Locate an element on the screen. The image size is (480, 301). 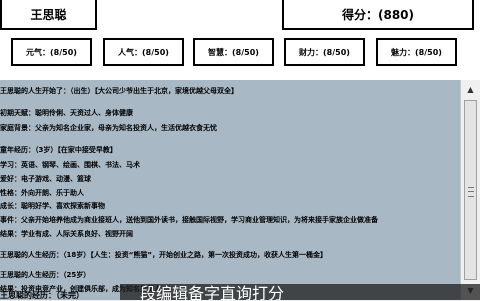
grip-icon is located at coordinates (471, 192).